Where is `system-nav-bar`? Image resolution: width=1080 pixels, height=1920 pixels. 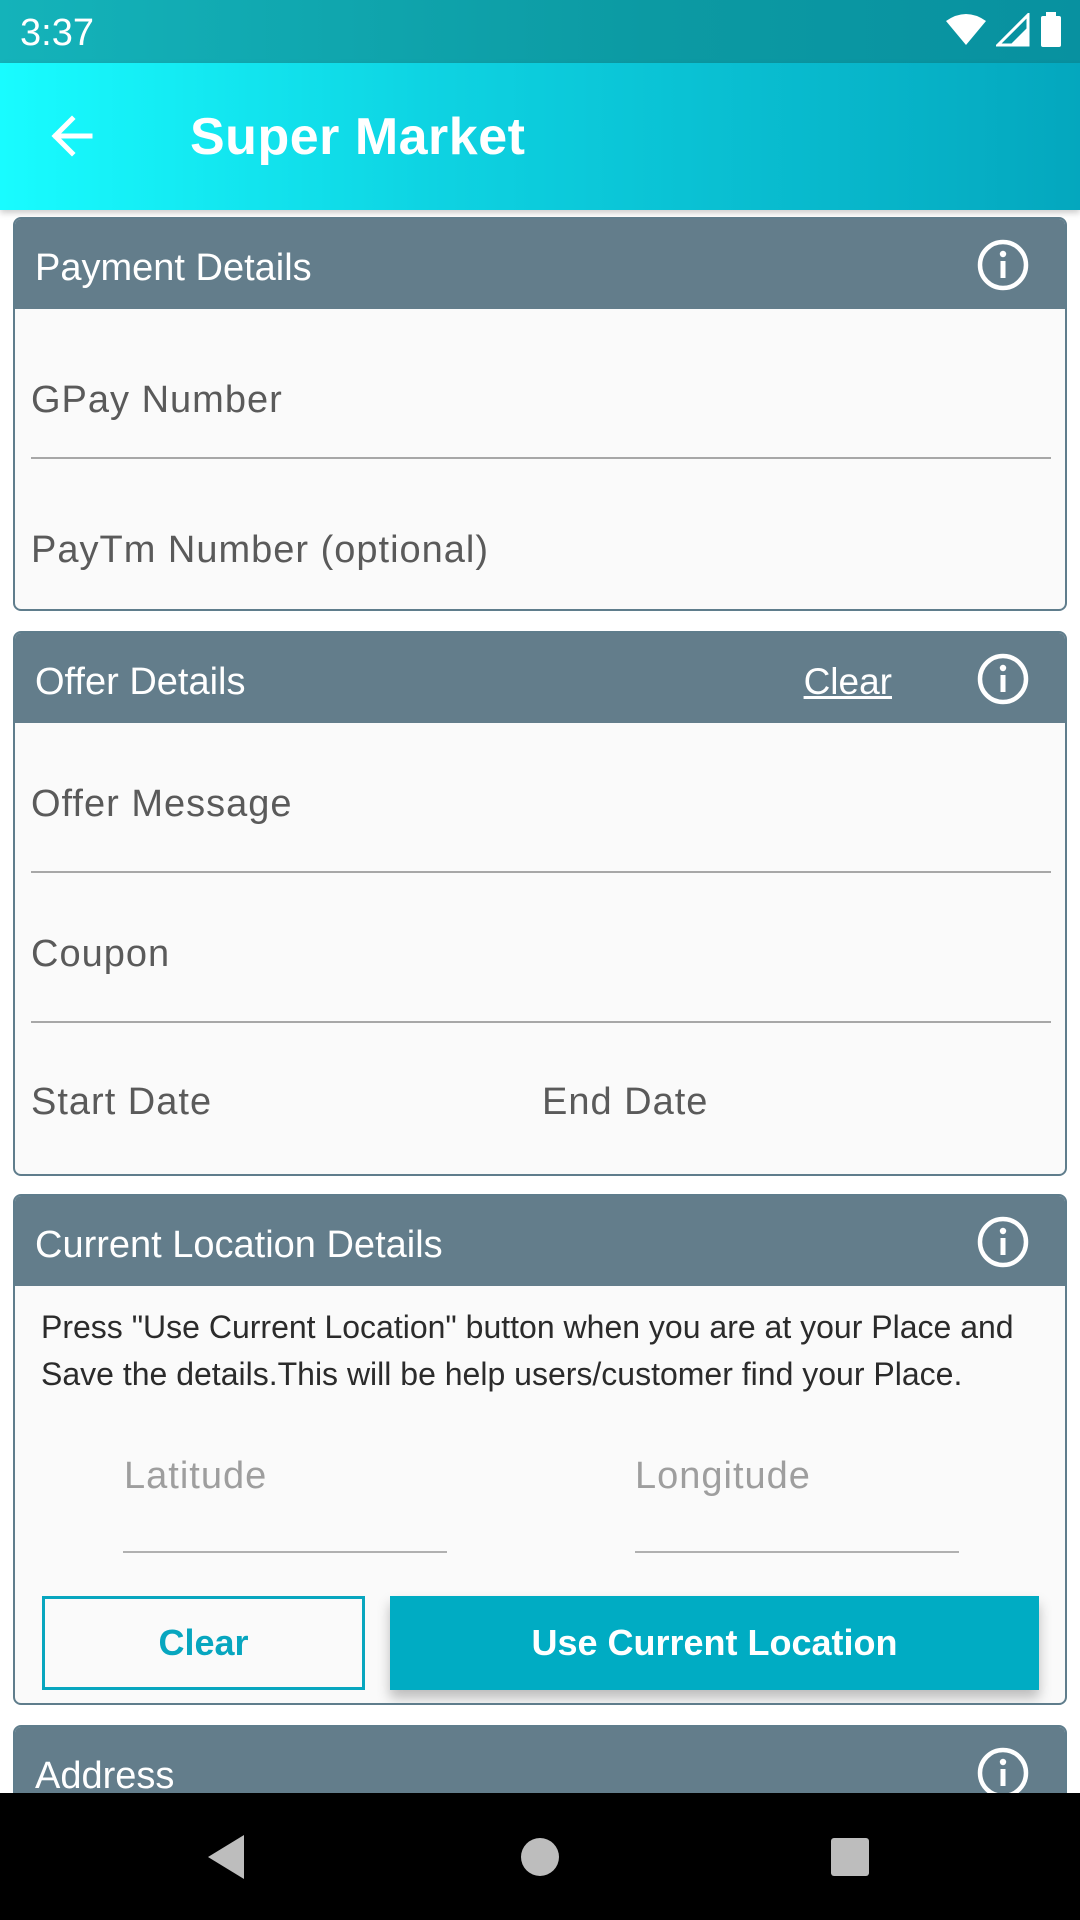
system-nav-bar is located at coordinates (540, 1856).